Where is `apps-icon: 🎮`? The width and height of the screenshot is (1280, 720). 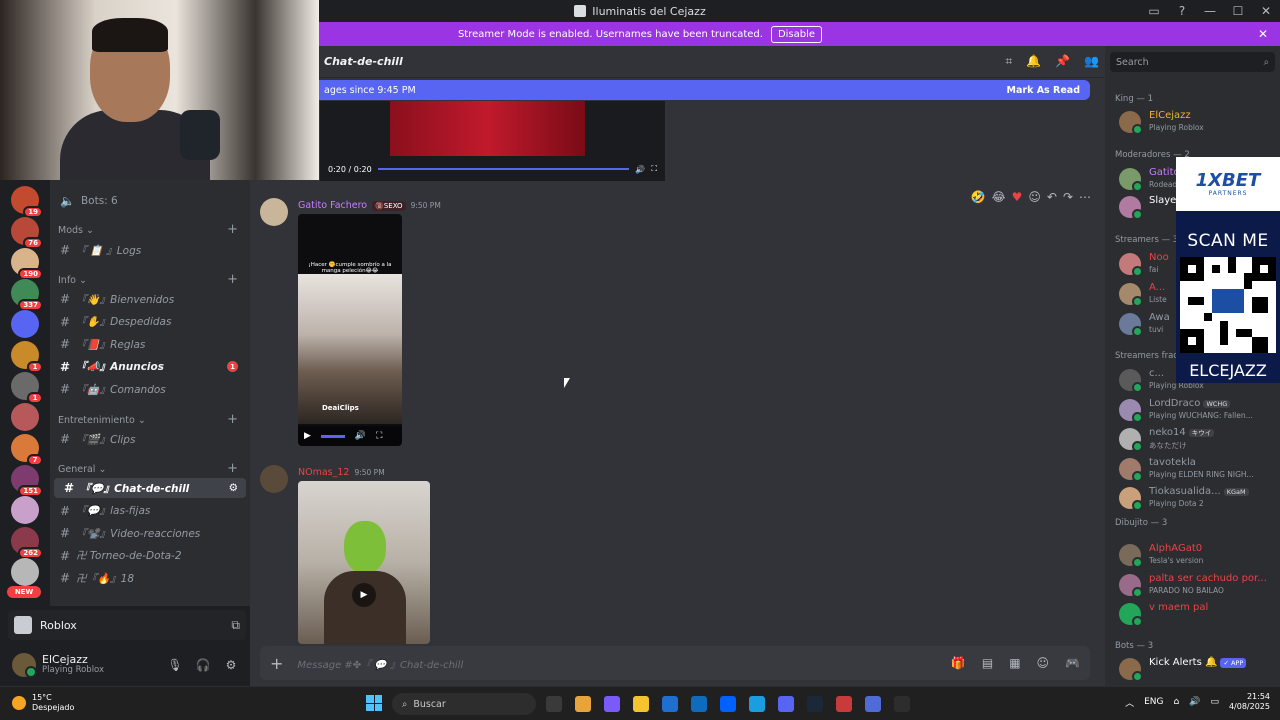
apps-icon: 🎮 is located at coordinates (1072, 663).